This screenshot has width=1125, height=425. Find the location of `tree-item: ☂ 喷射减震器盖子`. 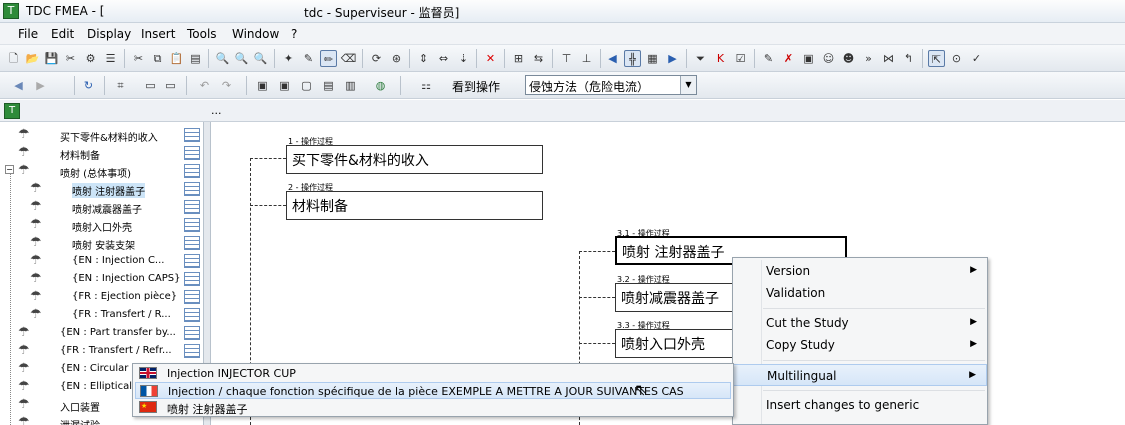

tree-item: ☂ 喷射减震器盖子 is located at coordinates (101, 207).